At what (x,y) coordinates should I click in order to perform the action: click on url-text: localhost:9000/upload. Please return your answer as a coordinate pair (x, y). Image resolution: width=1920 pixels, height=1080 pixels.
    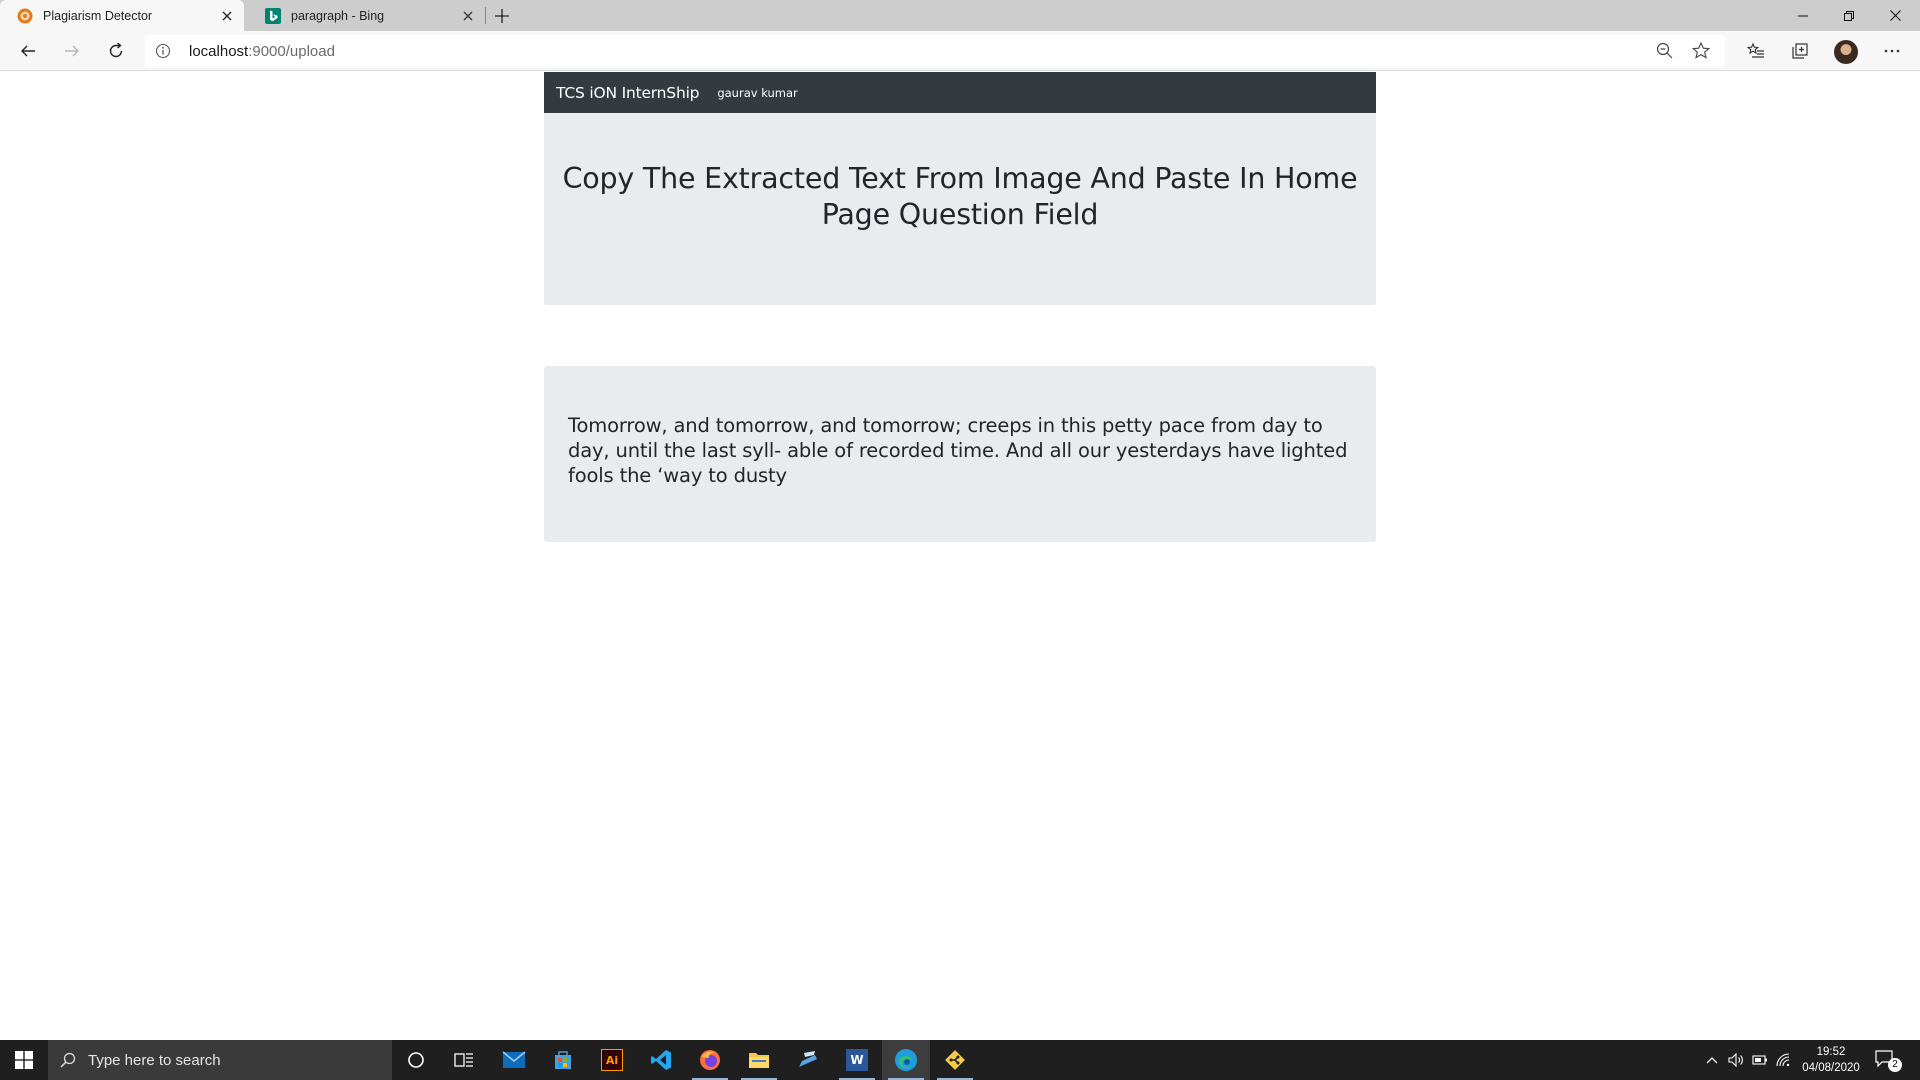
    Looking at the image, I should click on (262, 51).